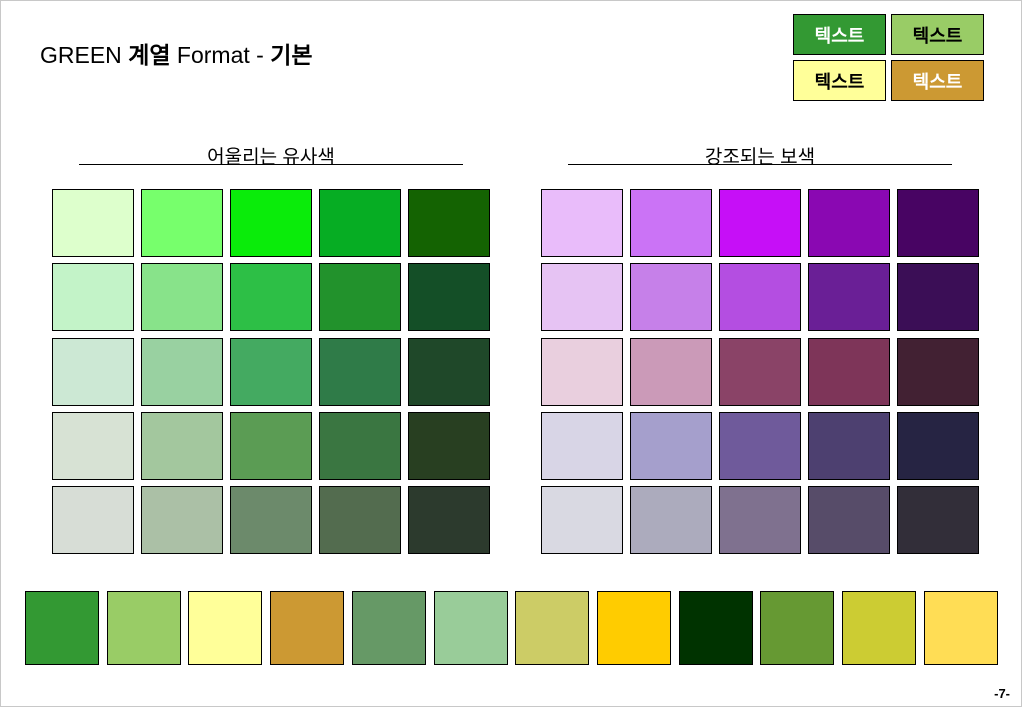 The width and height of the screenshot is (1022, 707). What do you see at coordinates (849, 520) in the screenshot?
I see `complementary-color-swatch-r5-c4` at bounding box center [849, 520].